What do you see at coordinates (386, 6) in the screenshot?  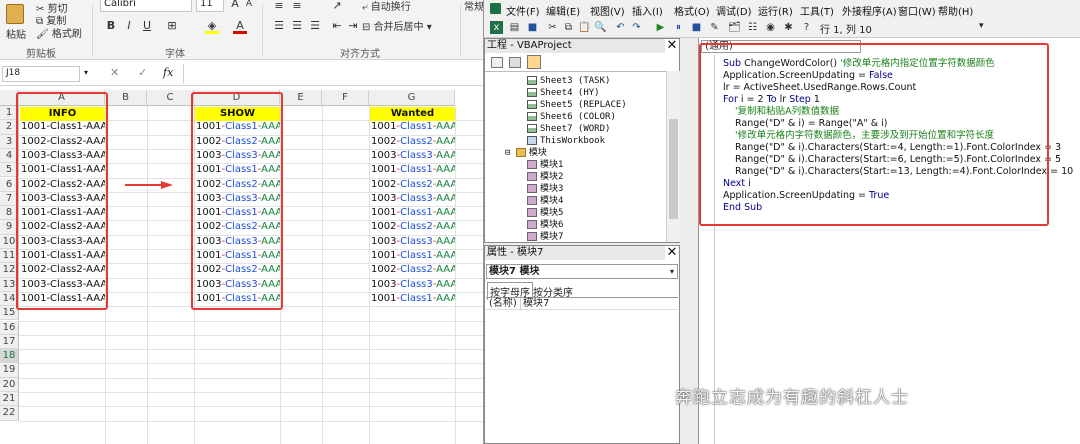 I see `wrap-text-button: ⤶ 自动换行` at bounding box center [386, 6].